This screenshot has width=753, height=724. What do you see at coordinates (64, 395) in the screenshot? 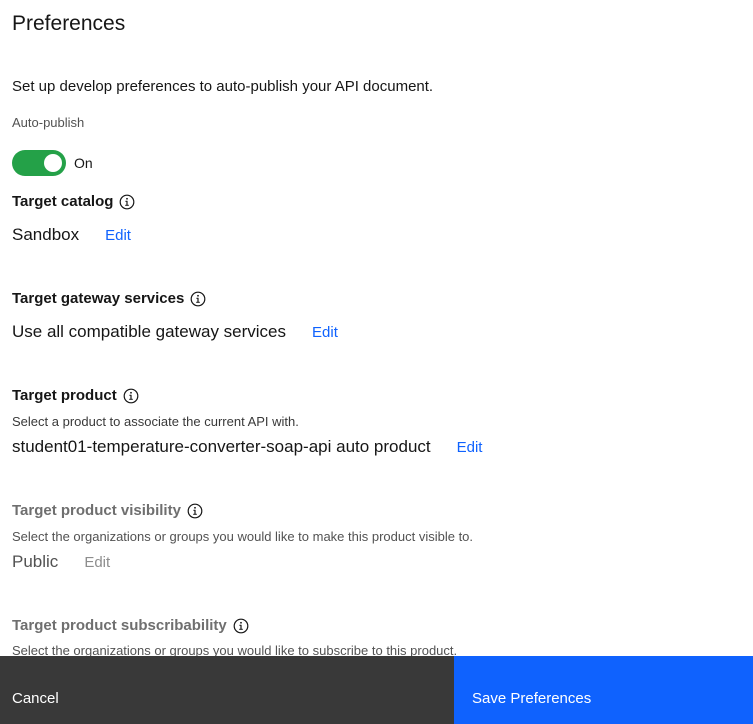
I see `target-product-title: Target product` at bounding box center [64, 395].